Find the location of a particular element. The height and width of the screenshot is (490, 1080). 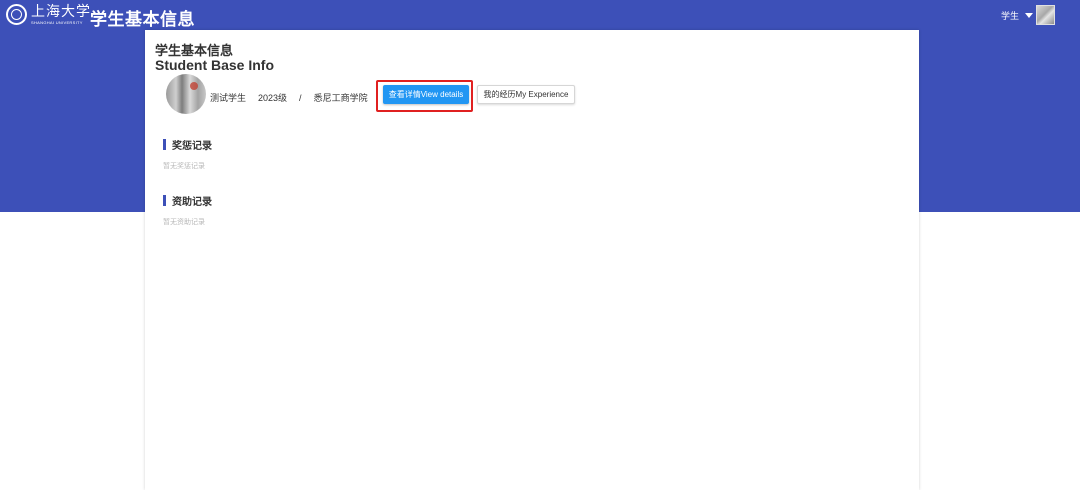

logo-wordmark: 上海大学 SHANGHAI UNIVERSITY is located at coordinates (61, 15).